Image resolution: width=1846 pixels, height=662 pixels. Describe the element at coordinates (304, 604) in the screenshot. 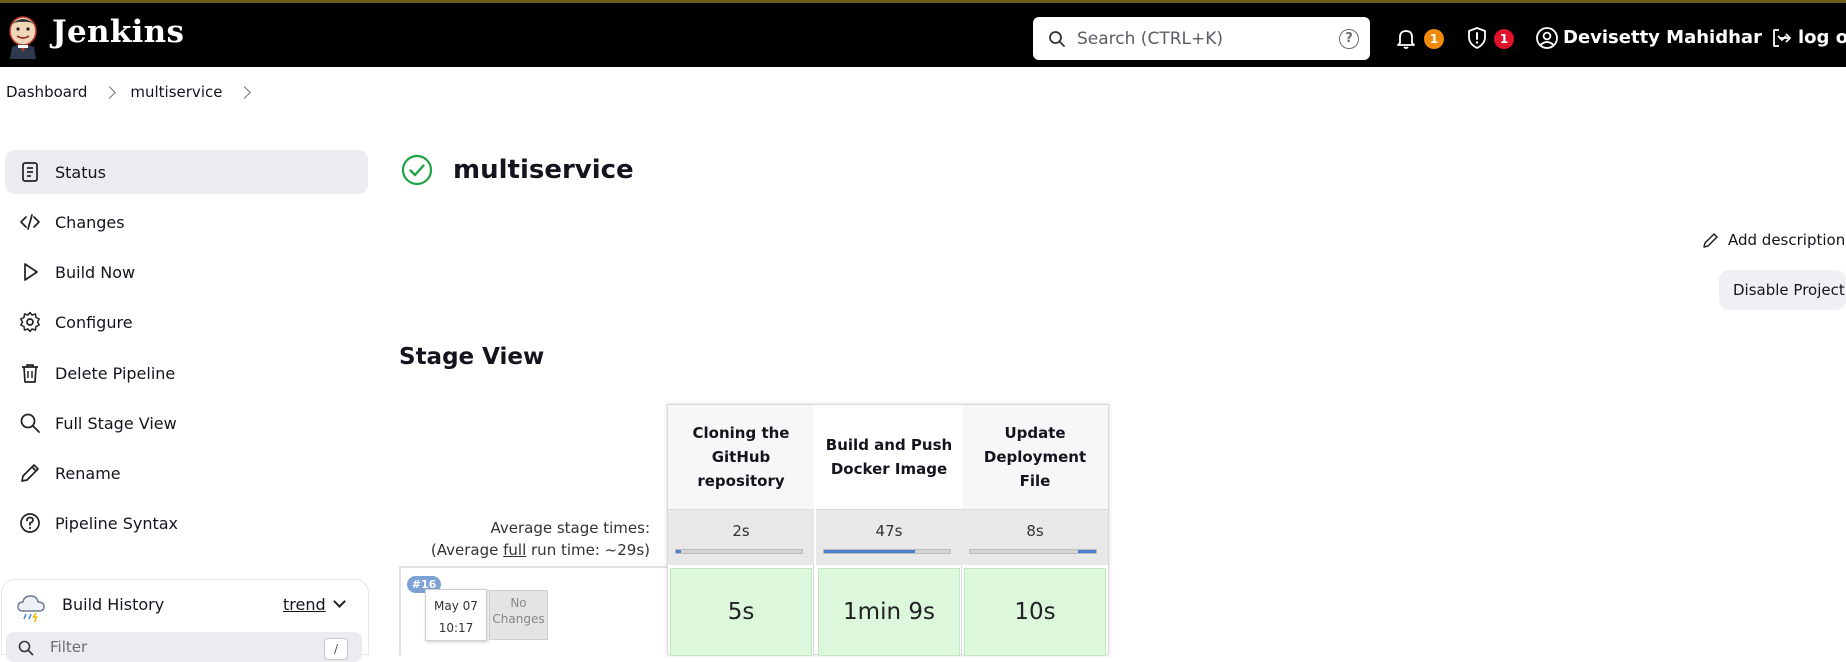

I see `trend-link: trend` at that location.